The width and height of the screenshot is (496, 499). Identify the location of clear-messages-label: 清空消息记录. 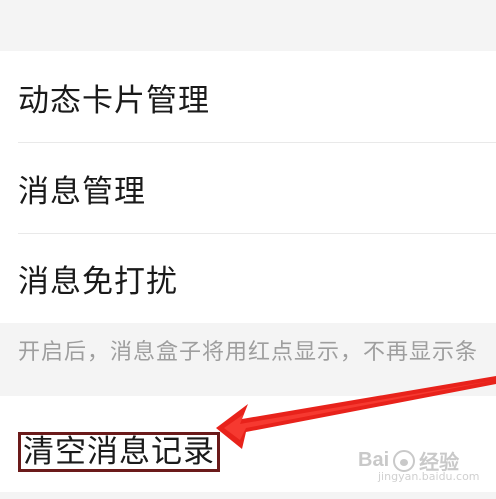
(119, 452).